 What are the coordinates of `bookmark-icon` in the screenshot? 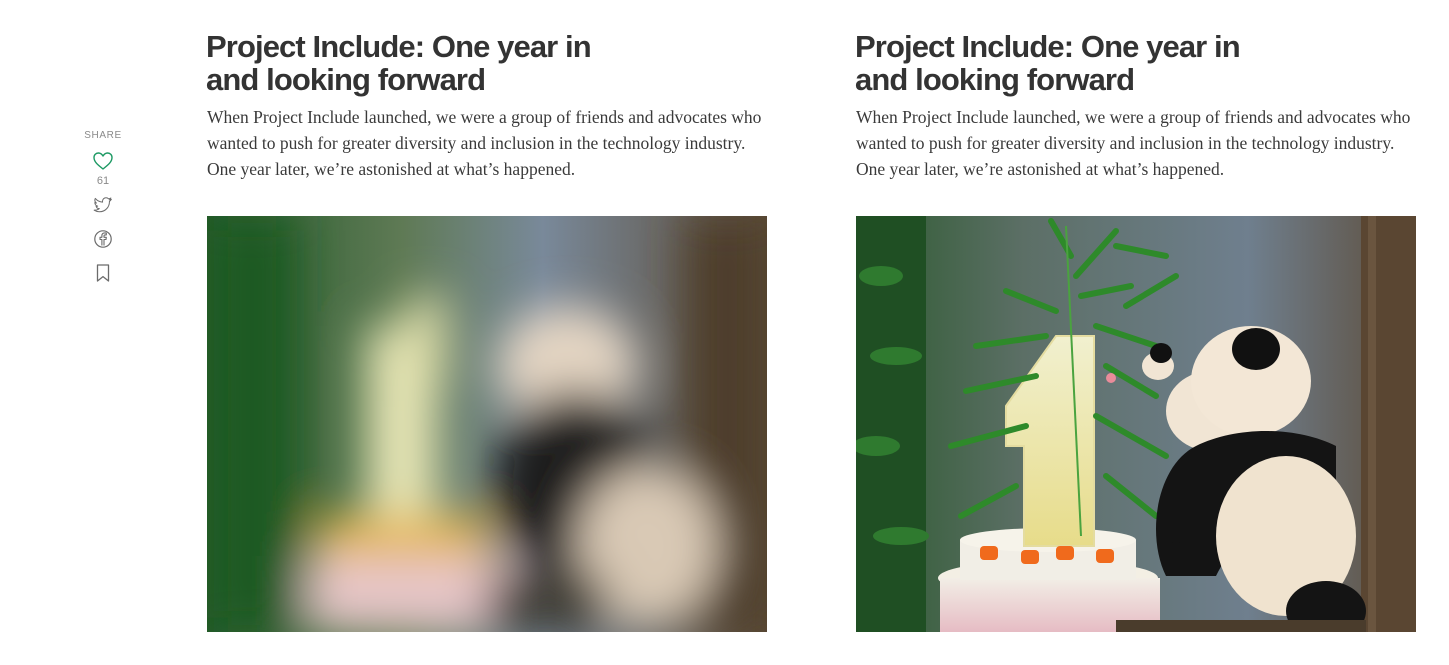 It's located at (103, 273).